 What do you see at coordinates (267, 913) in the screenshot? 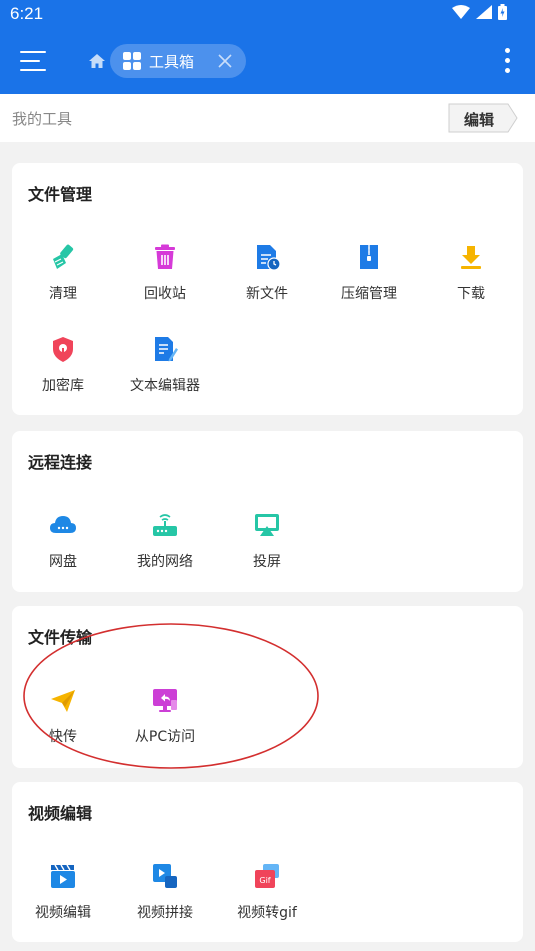
I see `tool-label: 视频转gif` at bounding box center [267, 913].